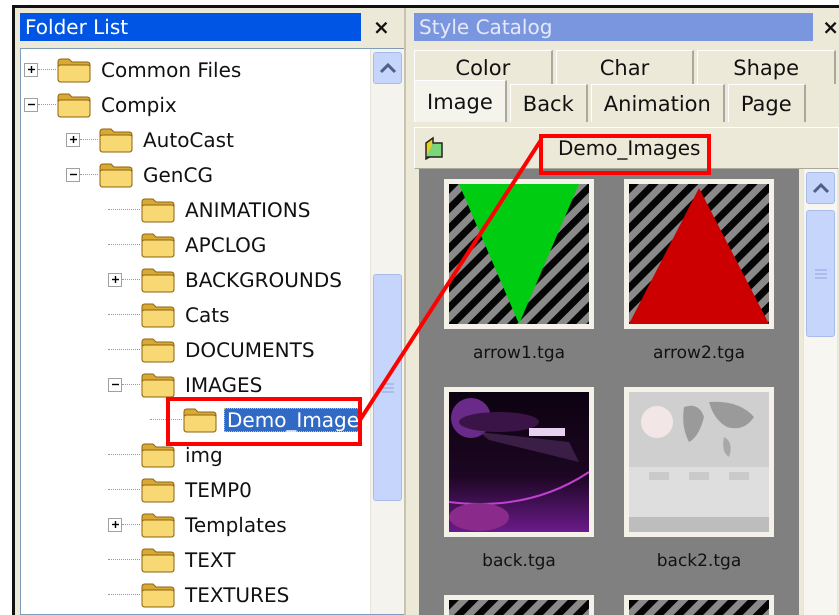 The image size is (839, 615). Describe the element at coordinates (625, 67) in the screenshot. I see `tab: Char` at that location.